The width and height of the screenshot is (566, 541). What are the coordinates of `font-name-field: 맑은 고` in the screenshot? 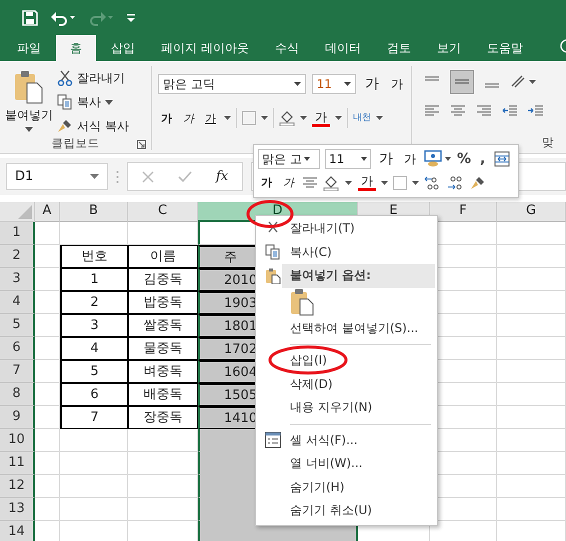 It's located at (289, 159).